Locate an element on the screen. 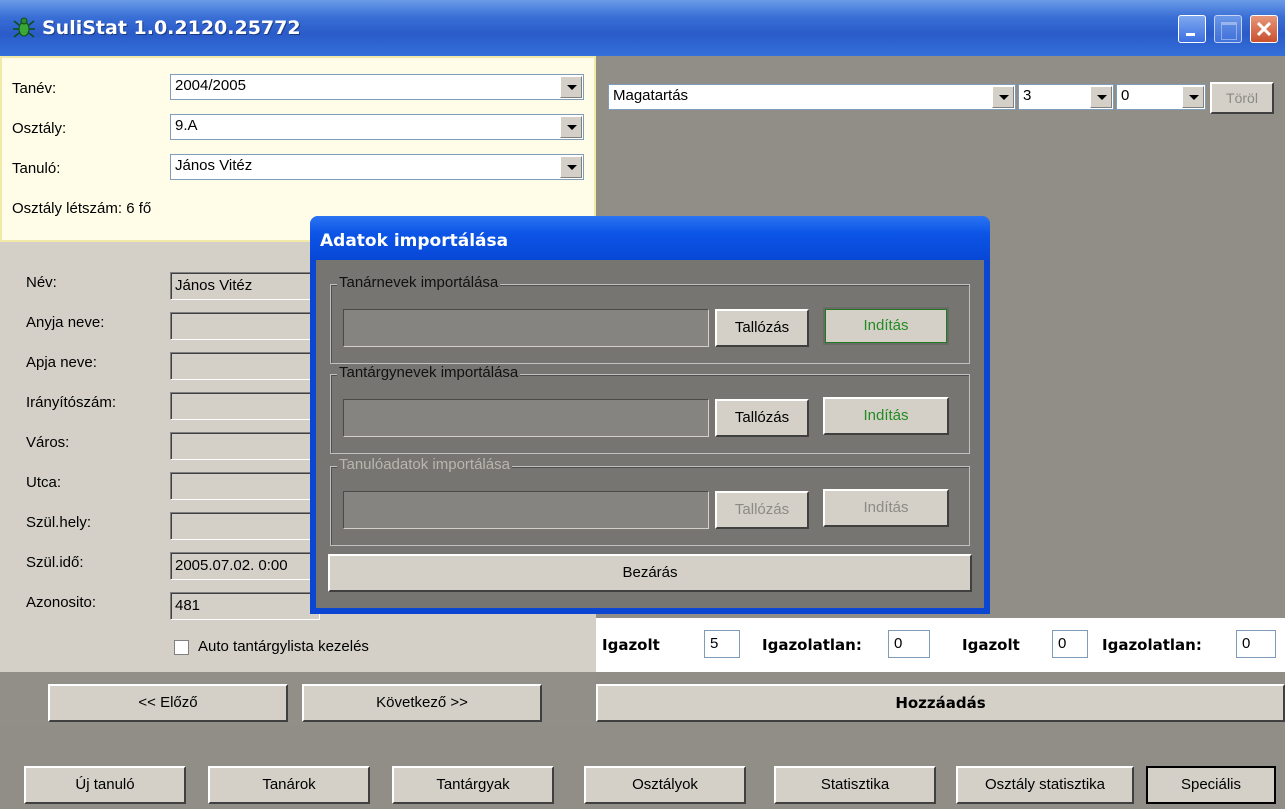 The image size is (1285, 809). subject-value: Magatartás is located at coordinates (651, 95).